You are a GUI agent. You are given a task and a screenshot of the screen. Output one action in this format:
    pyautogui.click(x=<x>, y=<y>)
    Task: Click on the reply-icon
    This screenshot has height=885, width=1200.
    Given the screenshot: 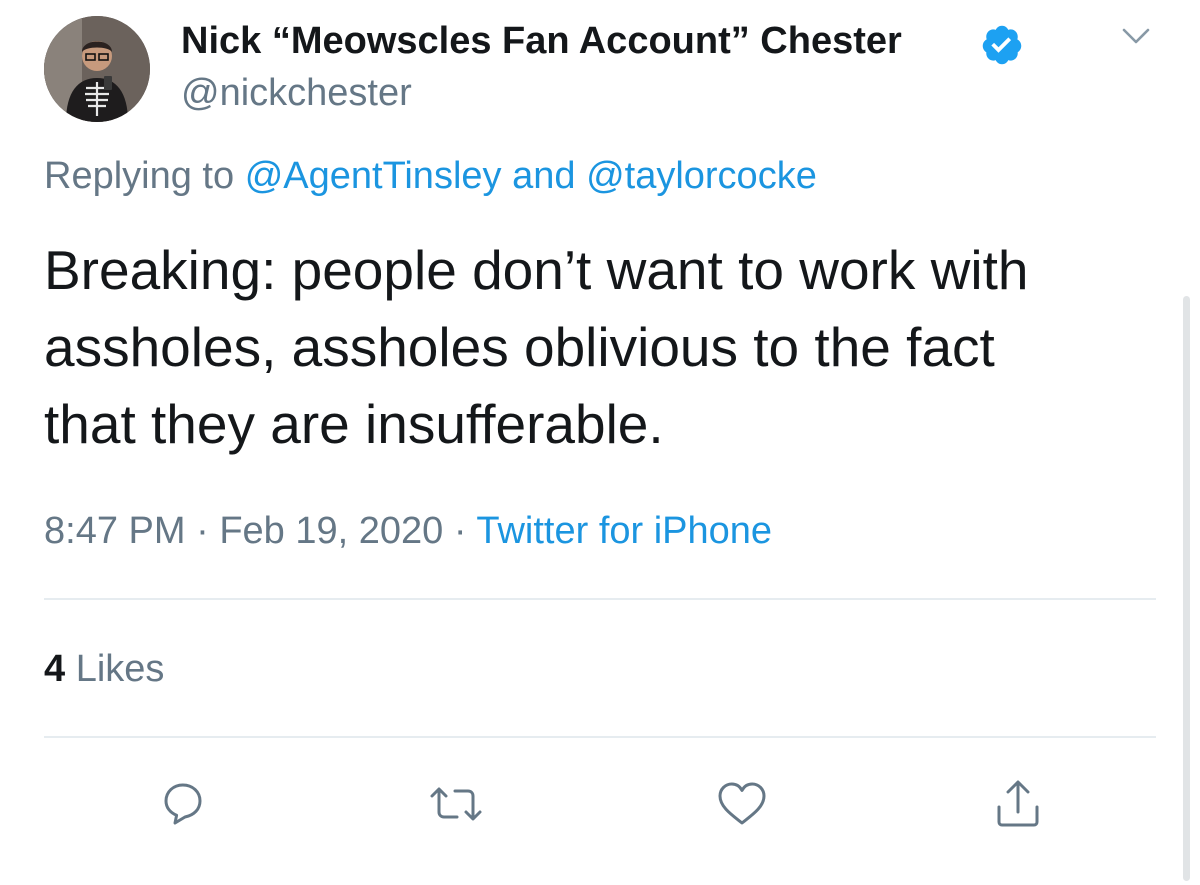 What is the action you would take?
    pyautogui.click(x=183, y=804)
    